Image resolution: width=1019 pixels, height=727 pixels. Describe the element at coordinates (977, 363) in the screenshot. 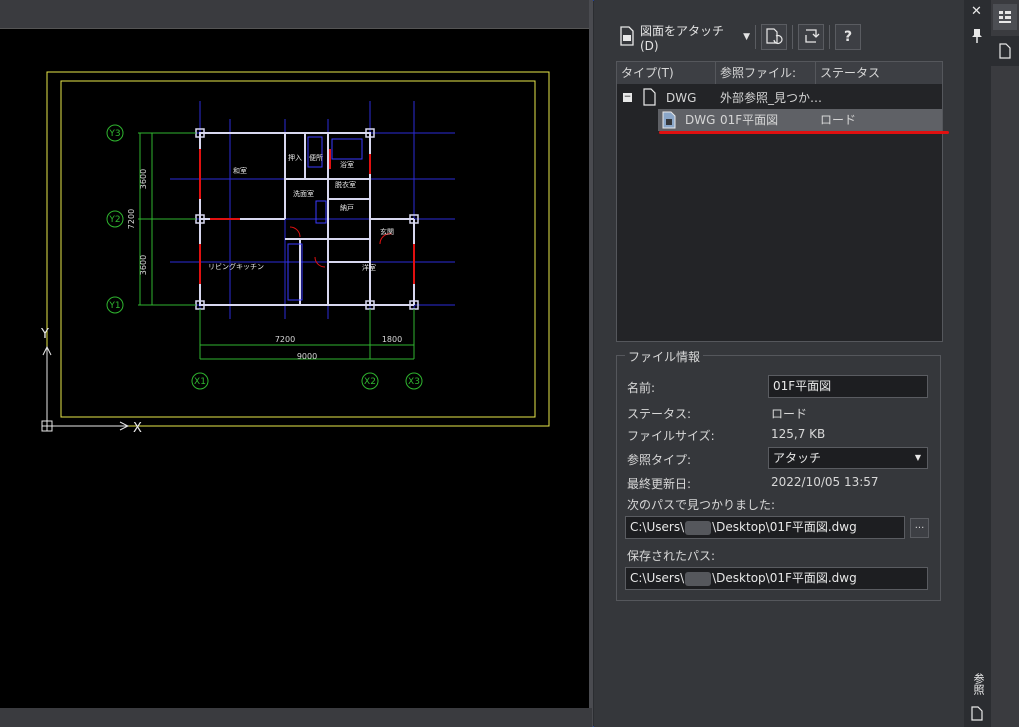

I see `palette-title-strip: ✕ 参照` at that location.